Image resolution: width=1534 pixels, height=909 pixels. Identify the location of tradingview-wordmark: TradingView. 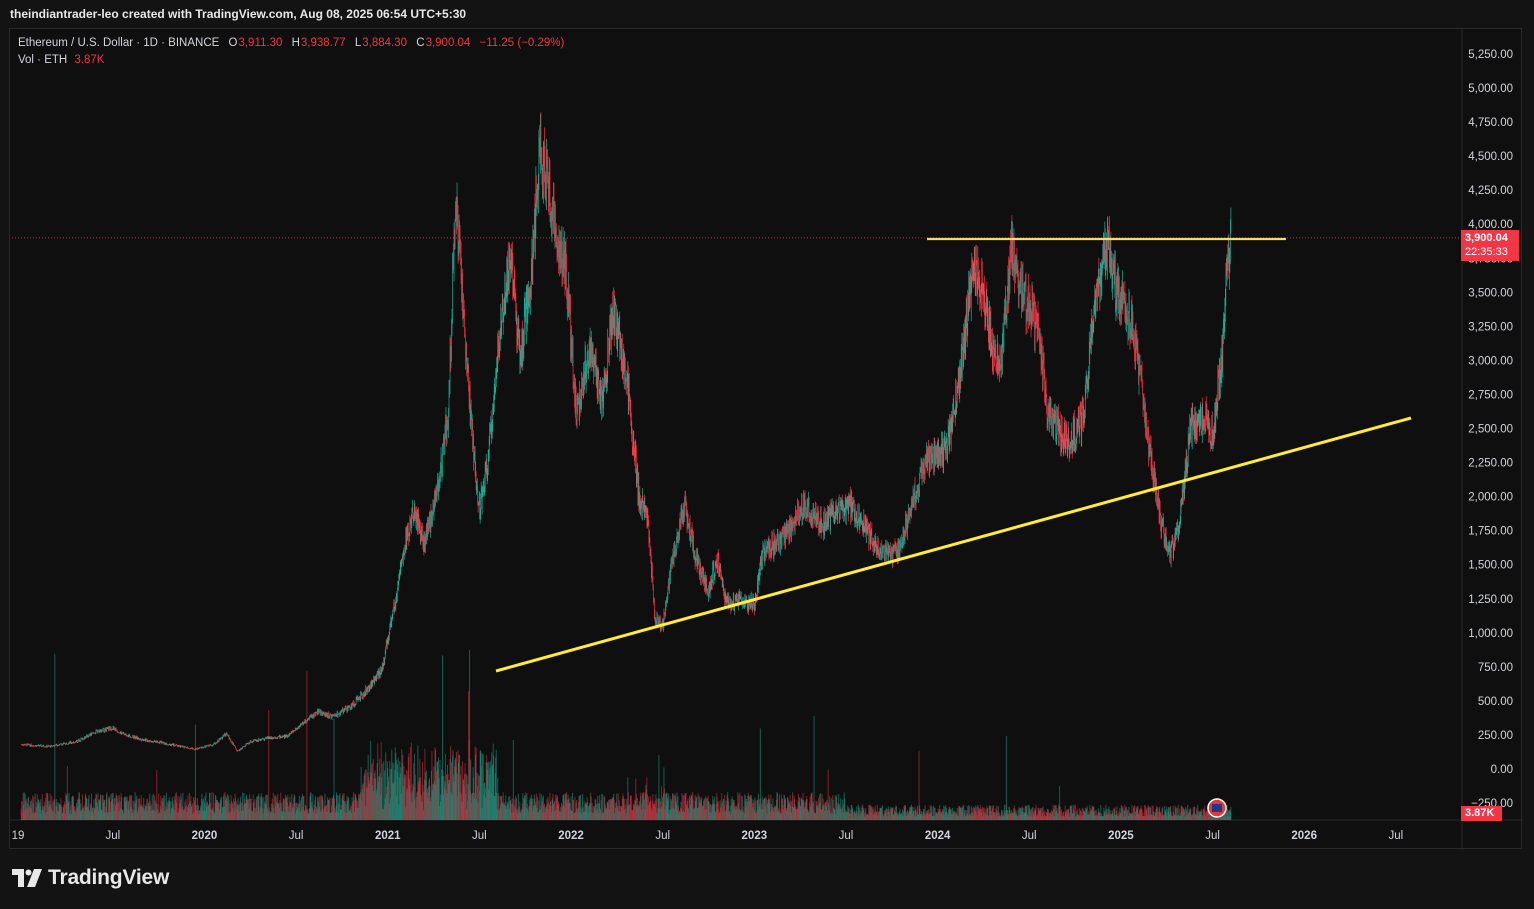
(109, 877).